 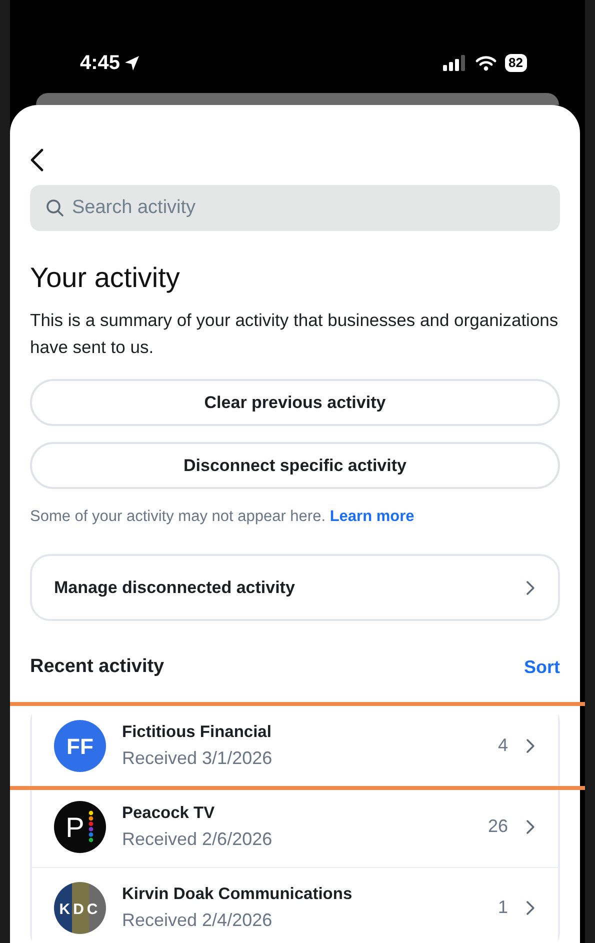 I want to click on action-button: Disconnect specific activity, so click(x=295, y=465).